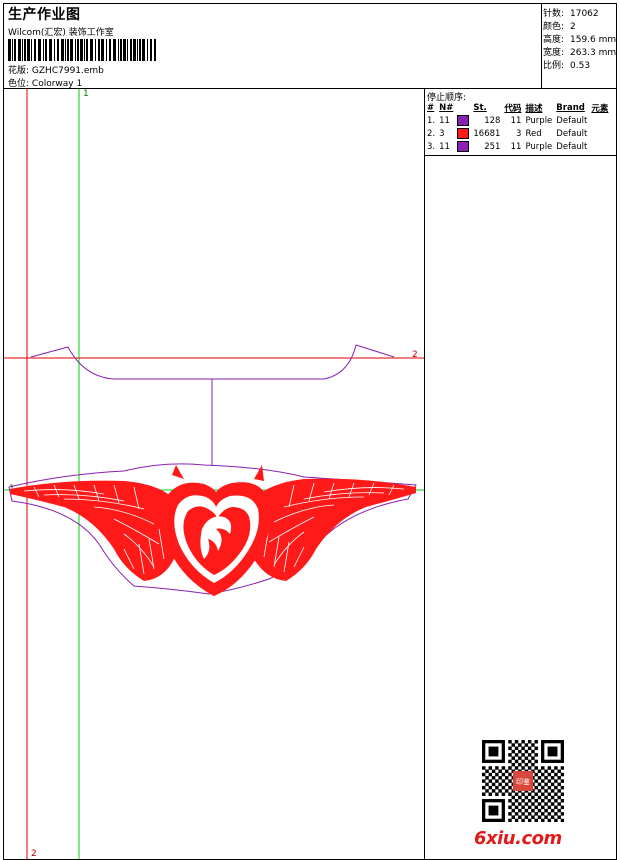 The image size is (620, 860). Describe the element at coordinates (566, 64) in the screenshot. I see `stat-scale: 比例: 0.53` at that location.